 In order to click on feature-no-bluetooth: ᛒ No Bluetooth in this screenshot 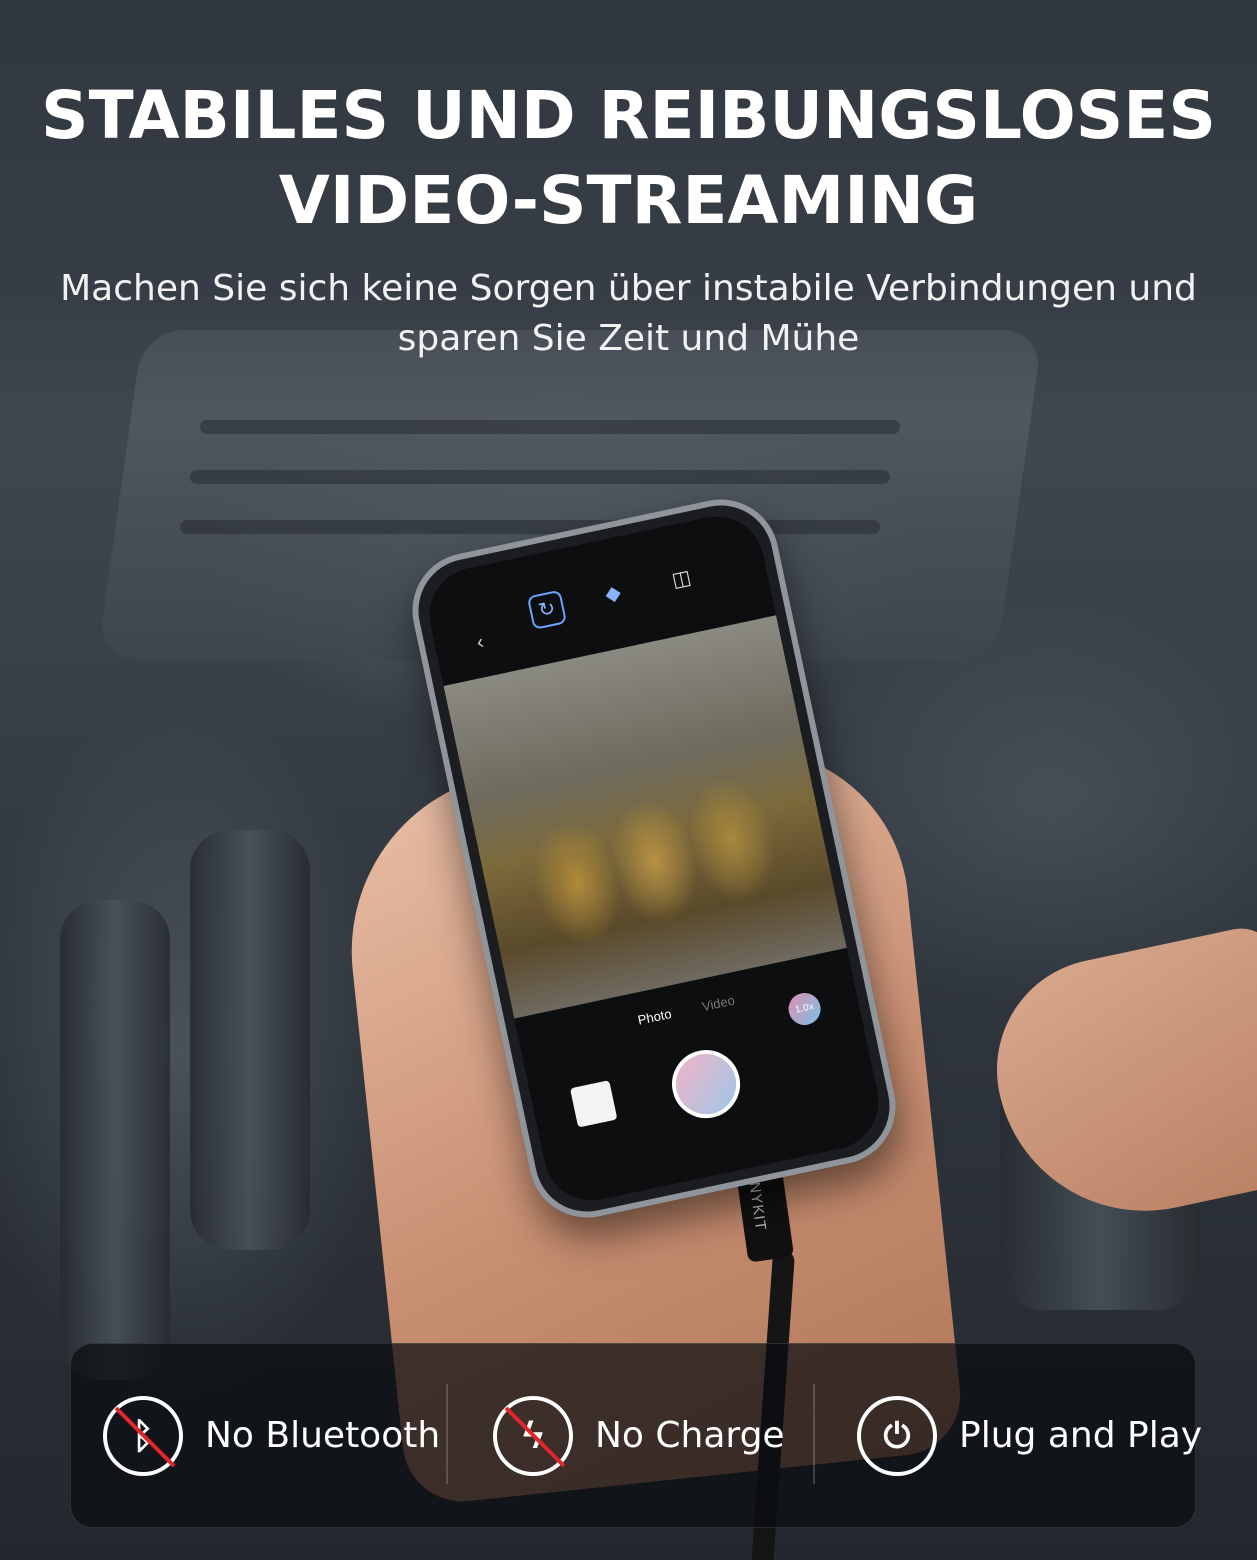, I will do `click(271, 1435)`.